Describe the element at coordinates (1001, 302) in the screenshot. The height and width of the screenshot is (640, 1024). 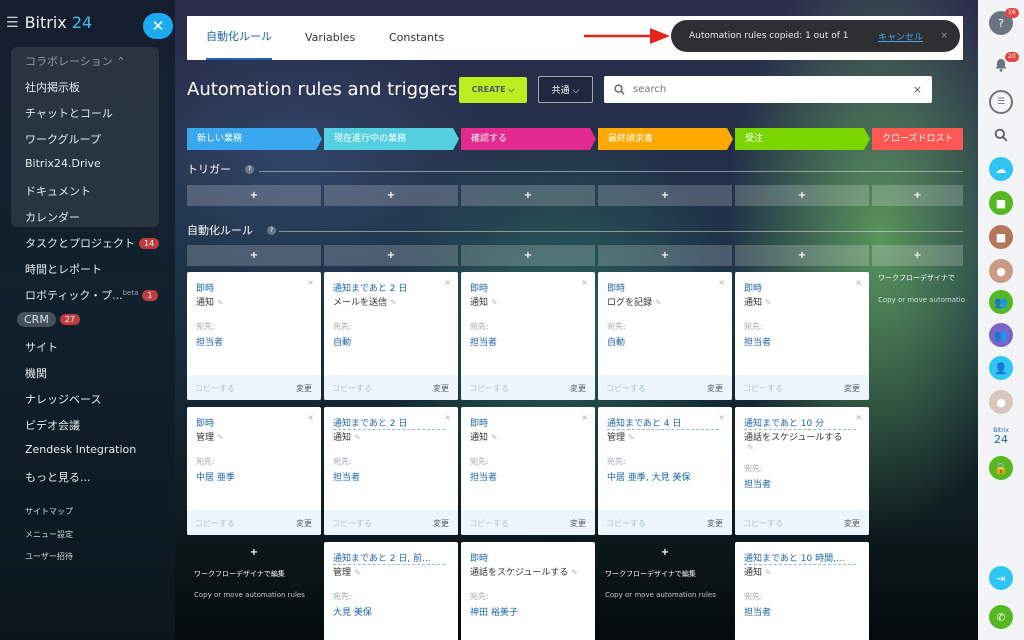
I see `group-chat-button: 👥` at that location.